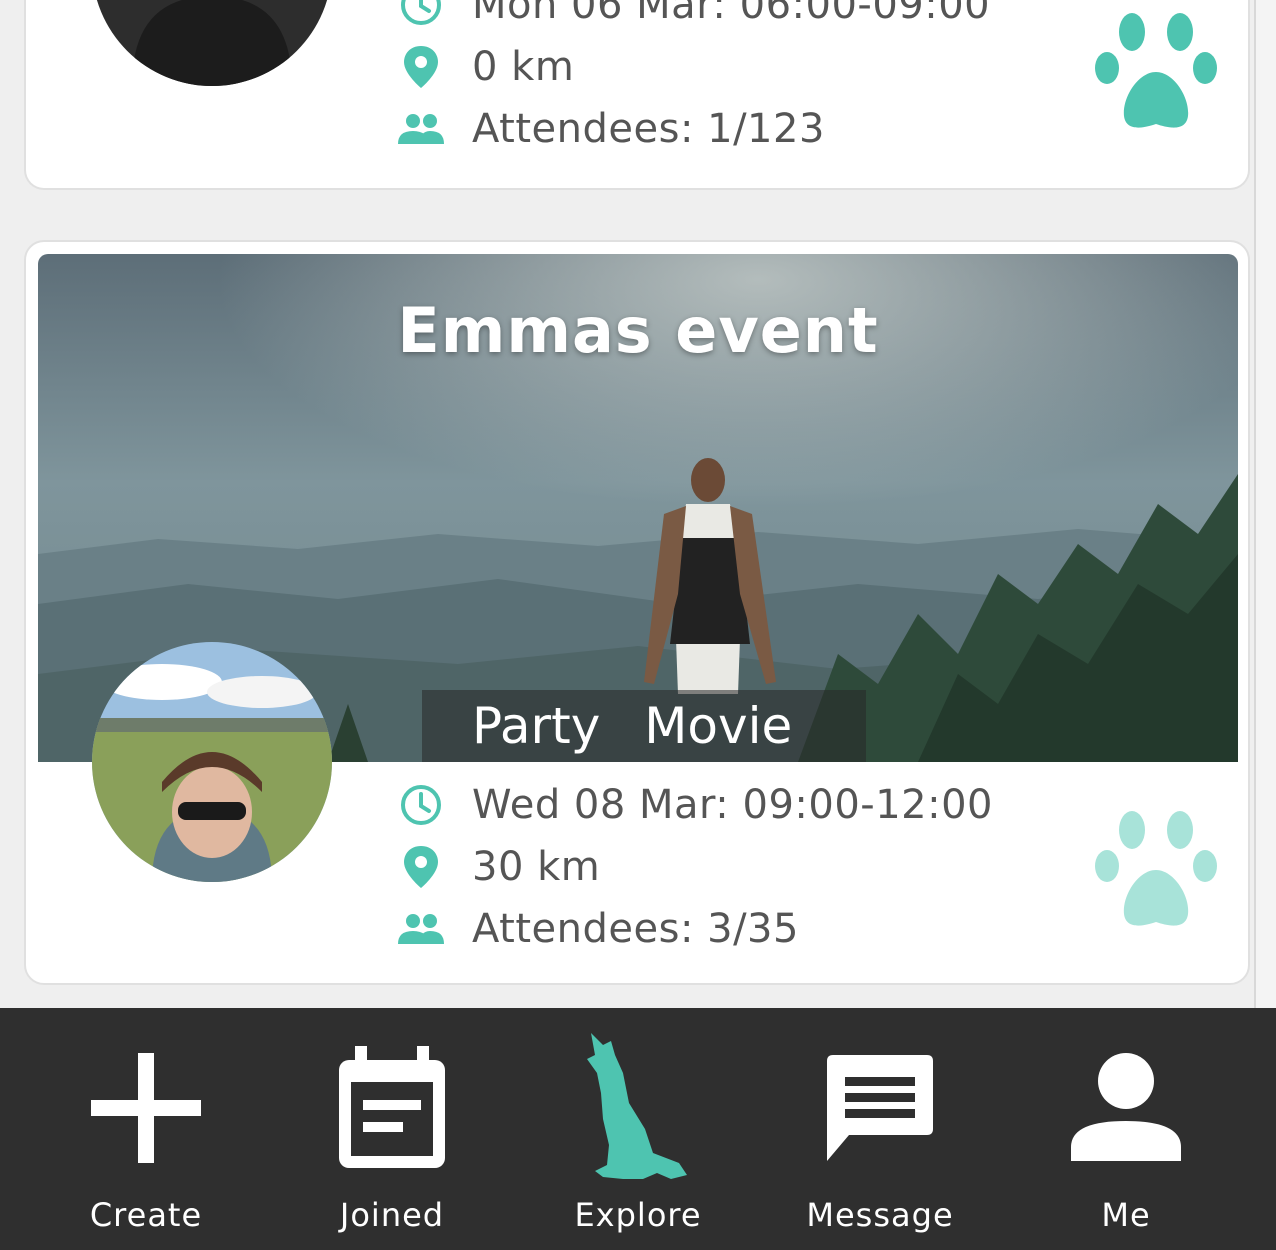 Image resolution: width=1276 pixels, height=1250 pixels. I want to click on nav-joined: Joined, so click(392, 1129).